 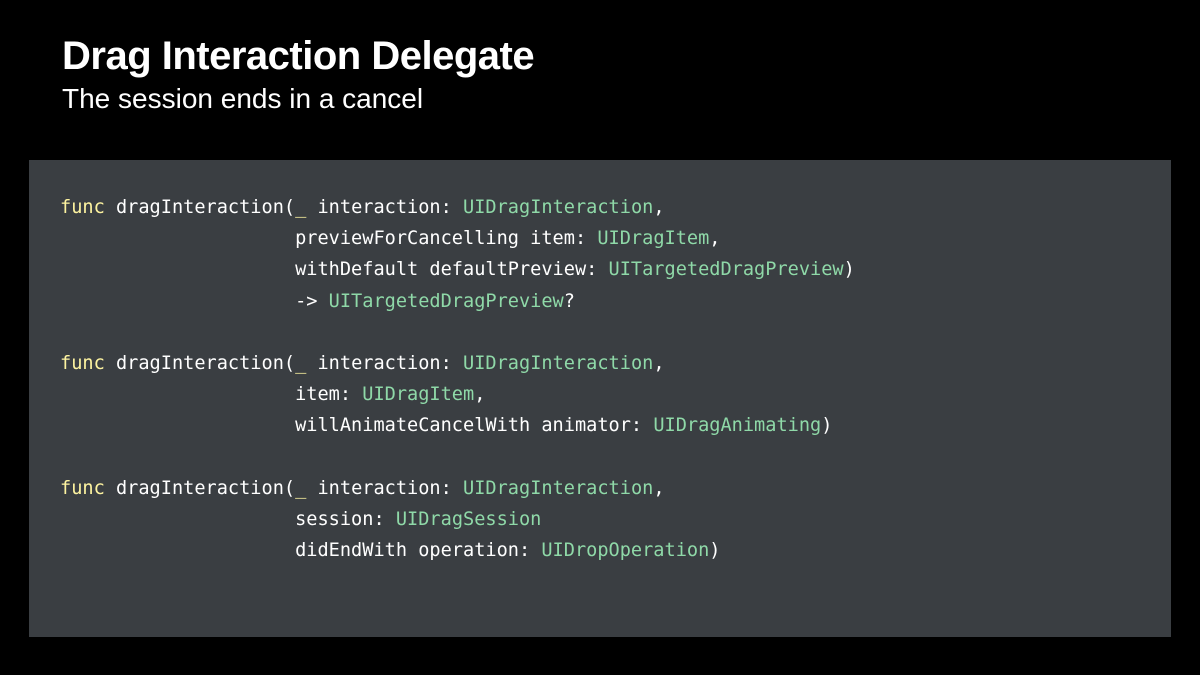 I want to click on code-text: didEndWith operation:, so click(x=301, y=551).